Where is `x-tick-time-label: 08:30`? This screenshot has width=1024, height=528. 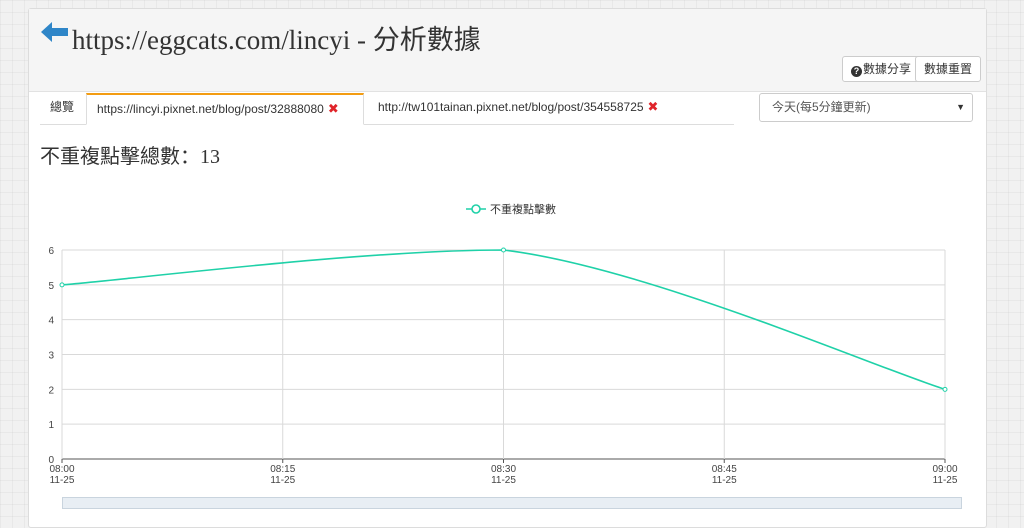 x-tick-time-label: 08:30 is located at coordinates (503, 469).